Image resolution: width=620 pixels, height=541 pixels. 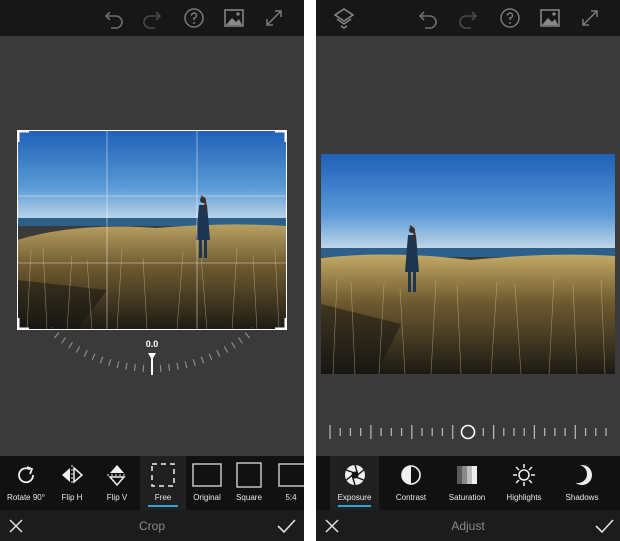 I want to click on straighten-value: 0.0, so click(x=152, y=344).